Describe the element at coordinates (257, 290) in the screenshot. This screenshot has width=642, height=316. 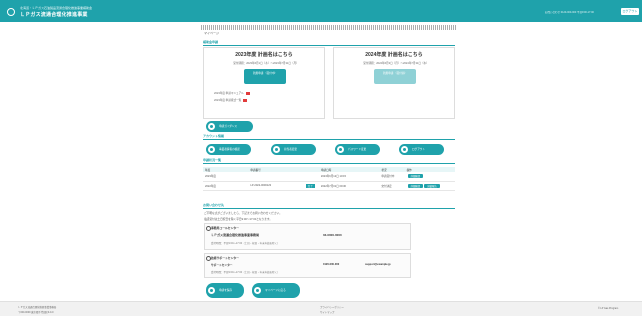
I see `home-icon` at that location.